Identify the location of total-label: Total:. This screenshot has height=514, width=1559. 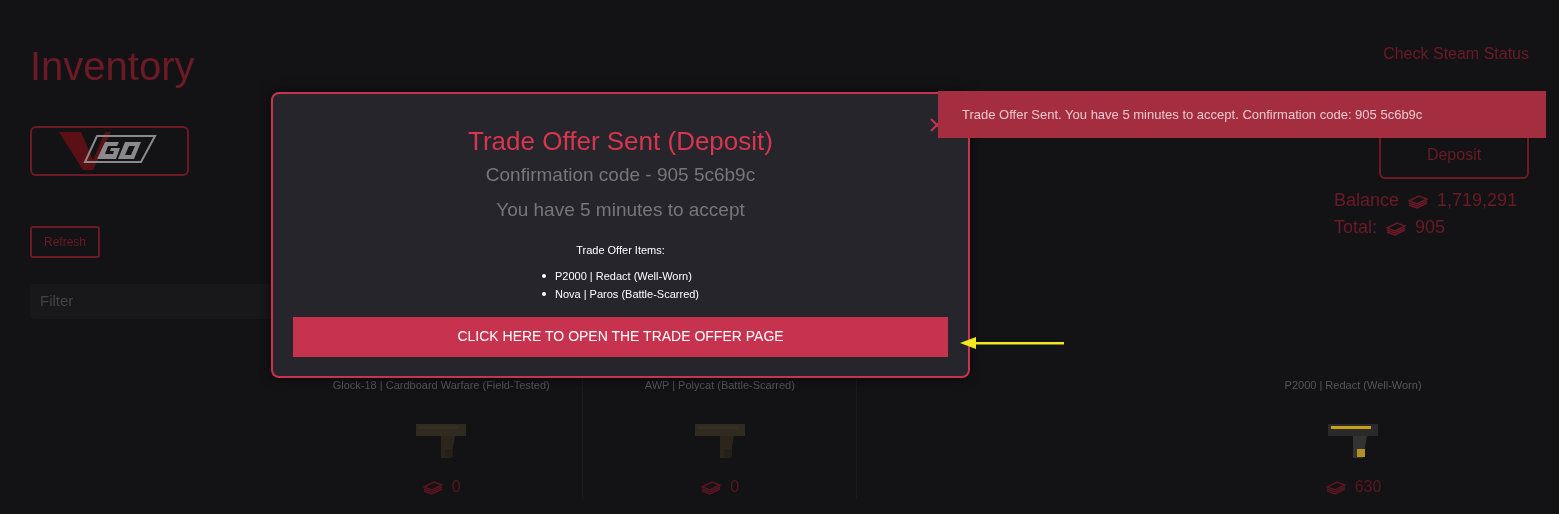
(1356, 227).